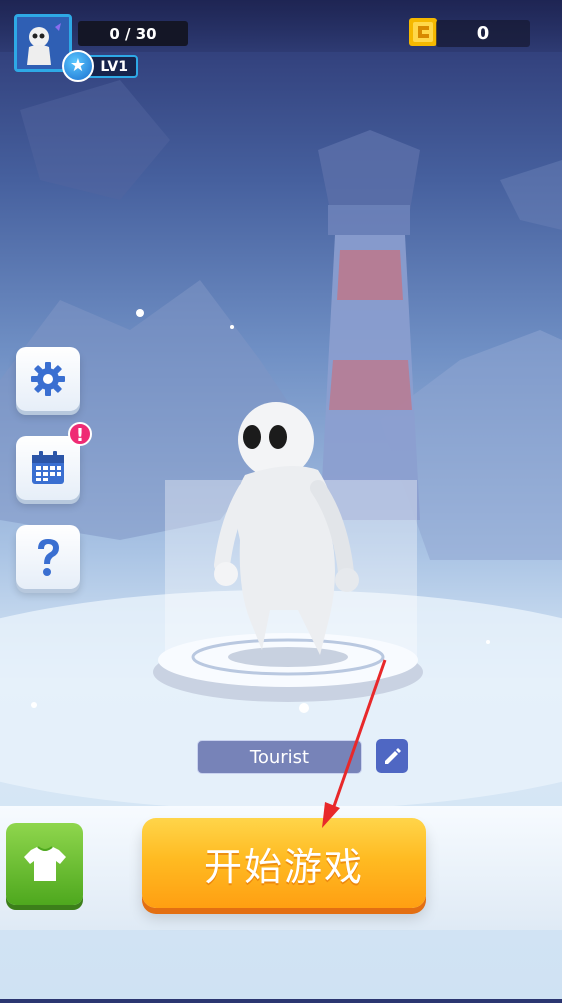 The height and width of the screenshot is (1003, 562). Describe the element at coordinates (423, 32) in the screenshot. I see `coin-icon` at that location.